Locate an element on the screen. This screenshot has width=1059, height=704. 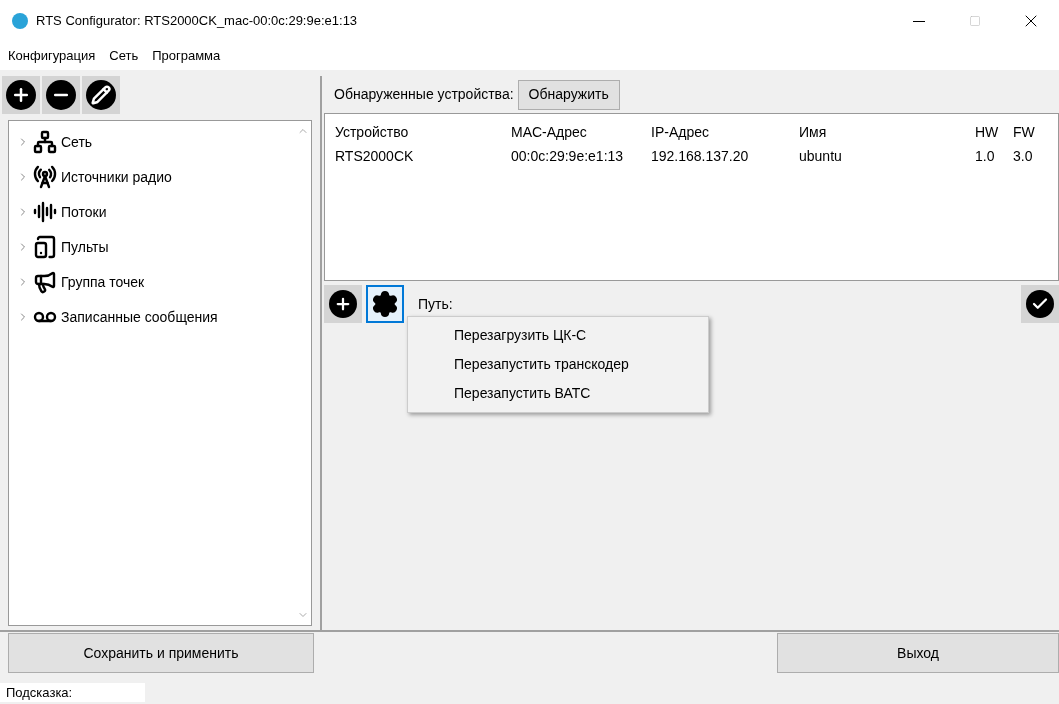
check-icon is located at coordinates (1040, 304).